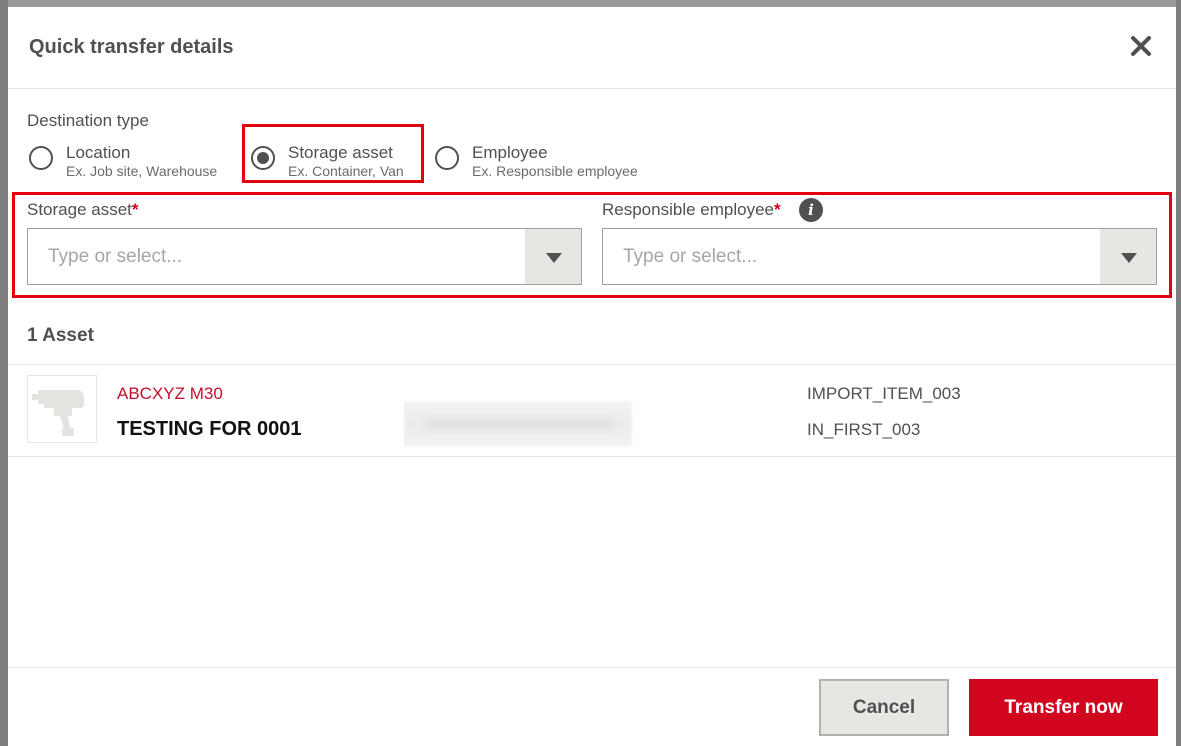  I want to click on asset-thumbnail, so click(62, 409).